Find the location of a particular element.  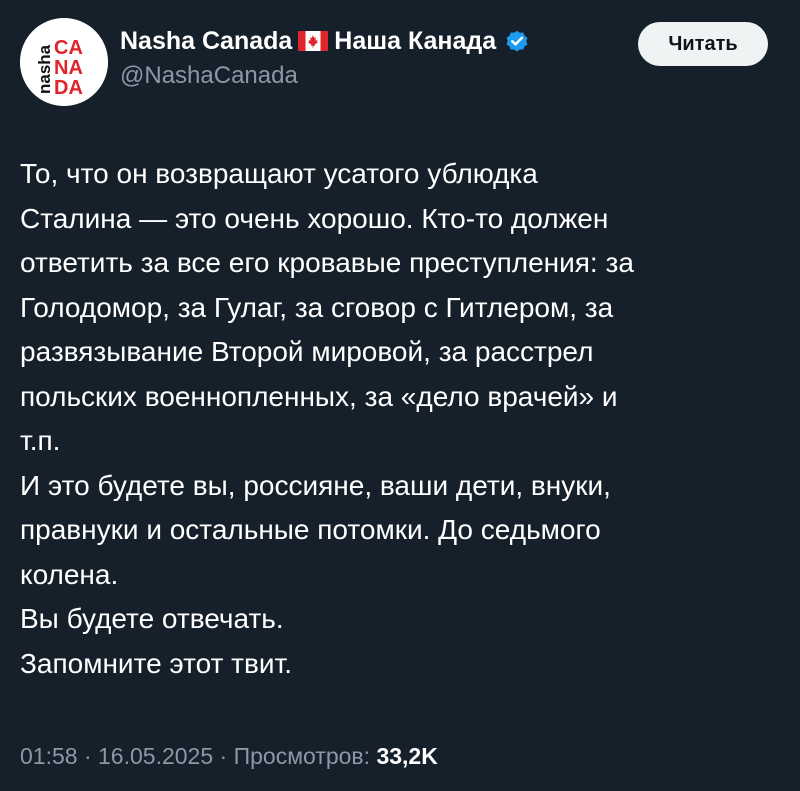

views-count: 33,2K is located at coordinates (406, 756).